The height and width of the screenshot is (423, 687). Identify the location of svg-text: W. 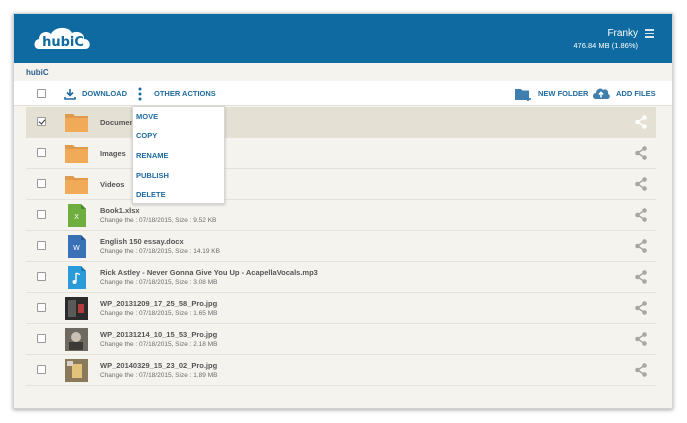
(76, 248).